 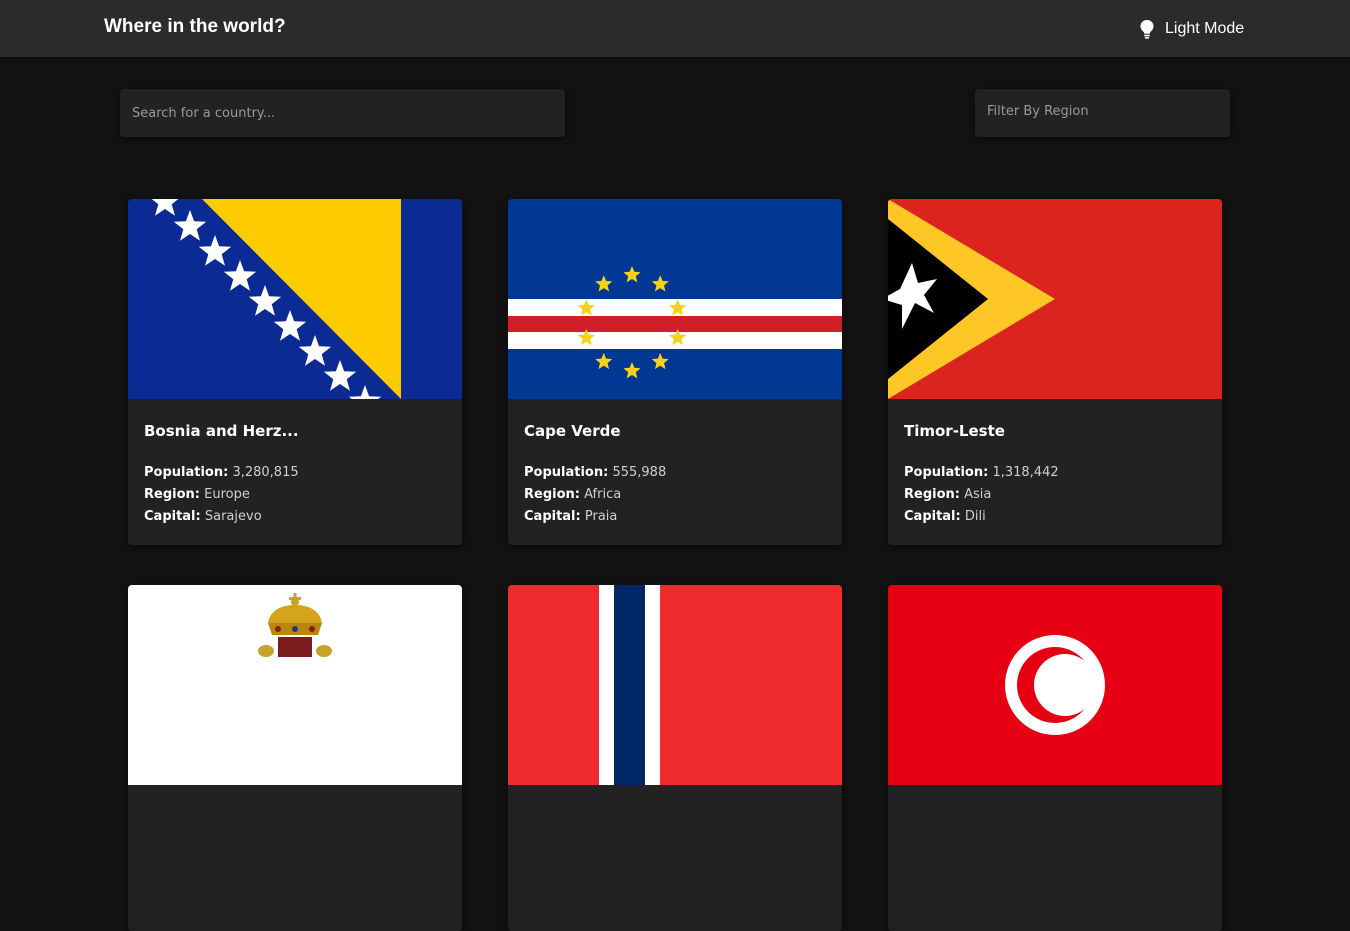 I want to click on region-filter-dropdown: Filter By Region, so click(x=1102, y=113).